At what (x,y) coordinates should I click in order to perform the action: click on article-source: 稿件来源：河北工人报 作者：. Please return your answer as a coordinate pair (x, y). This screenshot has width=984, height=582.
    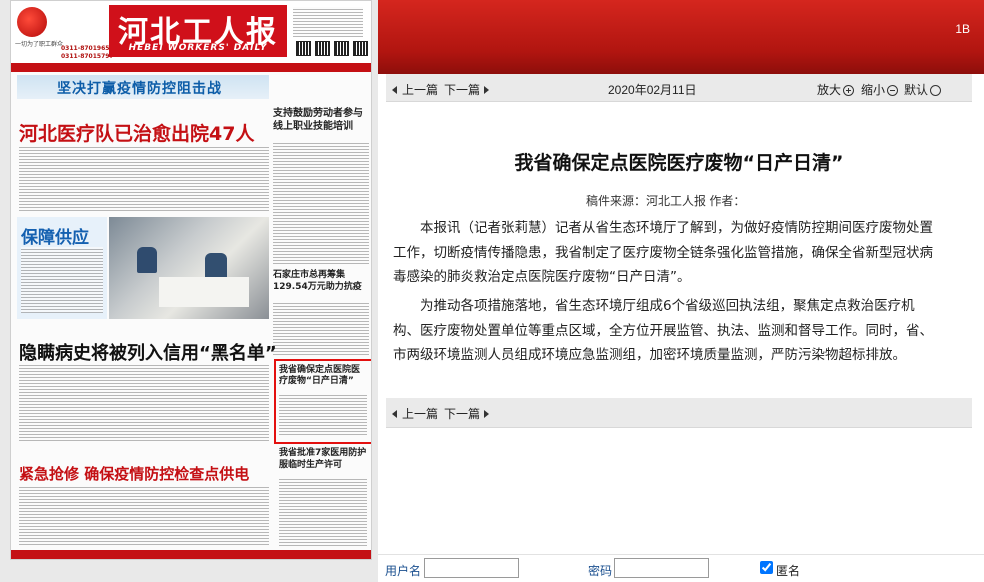
    Looking at the image, I should click on (666, 201).